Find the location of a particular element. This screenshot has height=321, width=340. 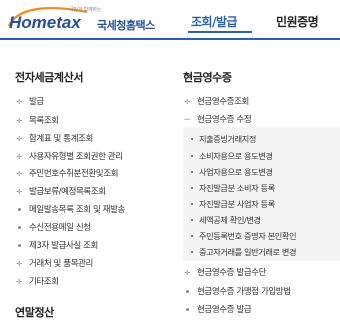

left-item-label: 발급보류/예정목록조회 is located at coordinates (67, 192).